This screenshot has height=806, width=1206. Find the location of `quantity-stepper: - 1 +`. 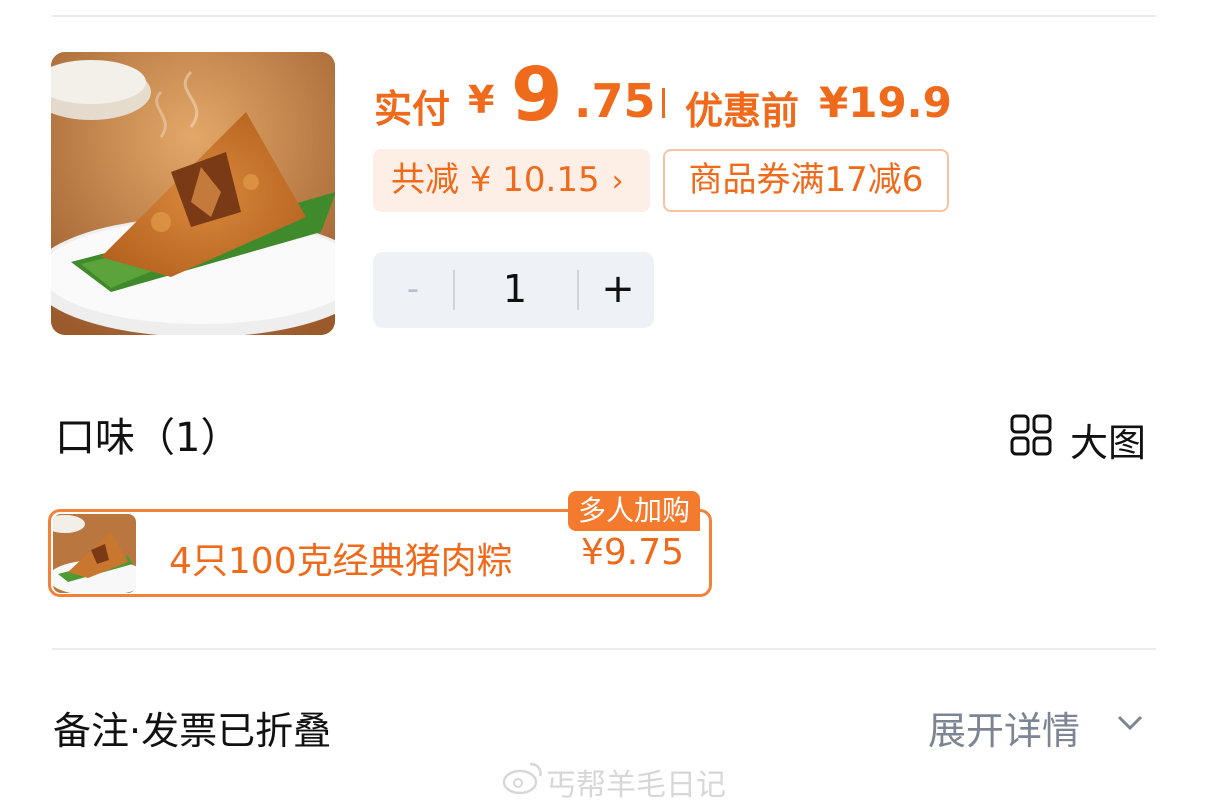

quantity-stepper: - 1 + is located at coordinates (513, 290).